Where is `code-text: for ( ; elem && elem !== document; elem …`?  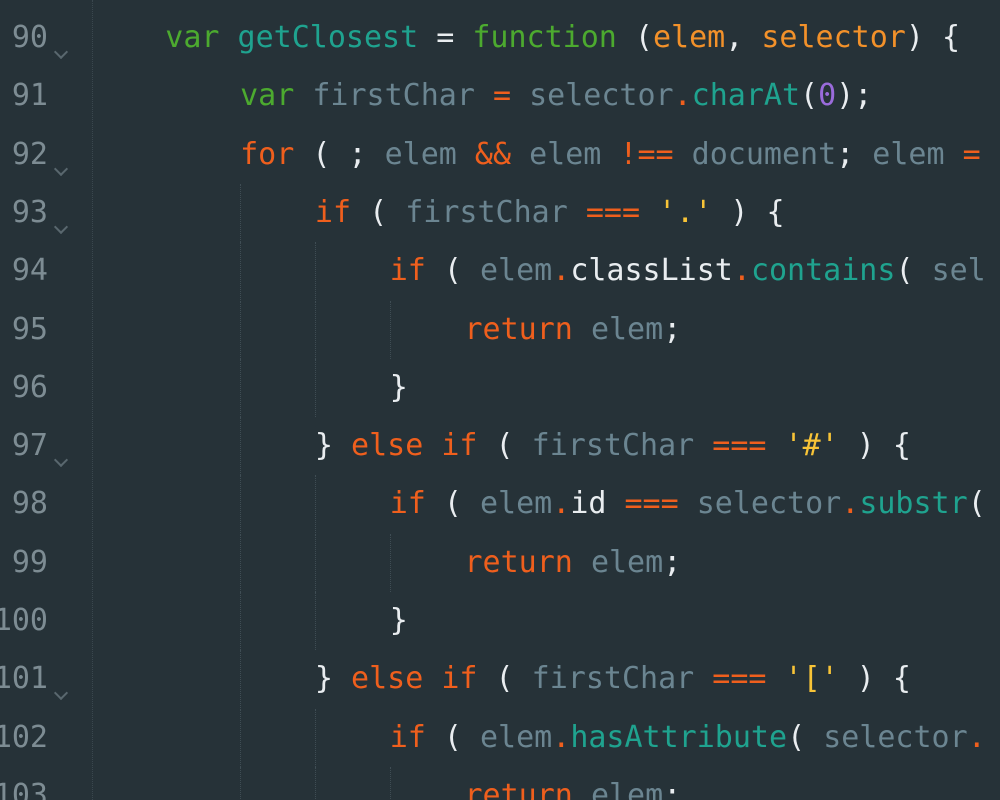 code-text: for ( ; elem && elem !== document; elem … is located at coordinates (610, 155).